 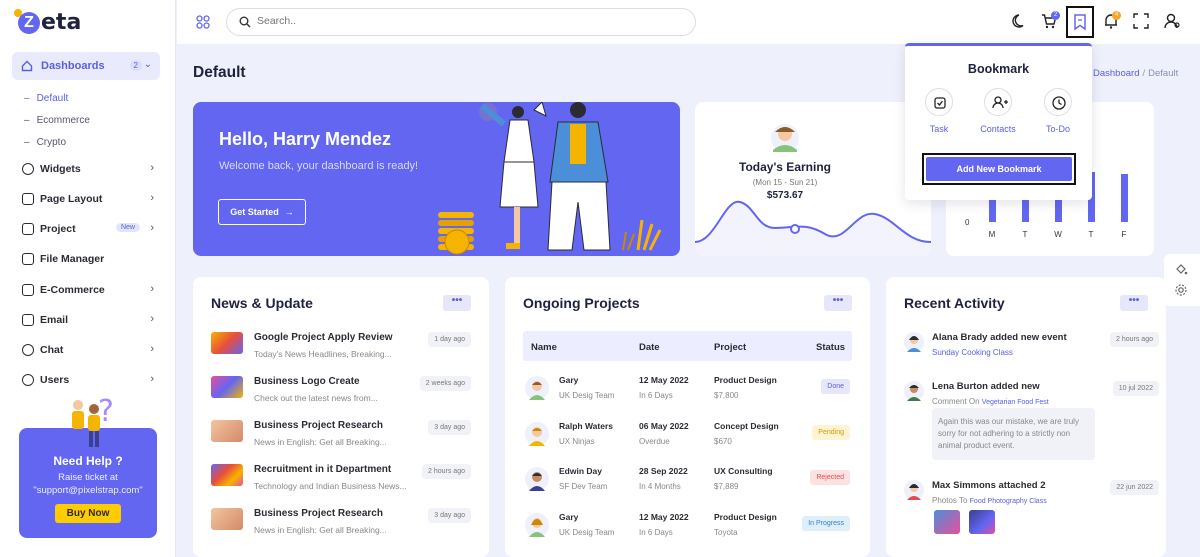 I want to click on news-item-title: Recruitment in it Department, so click(x=323, y=469).